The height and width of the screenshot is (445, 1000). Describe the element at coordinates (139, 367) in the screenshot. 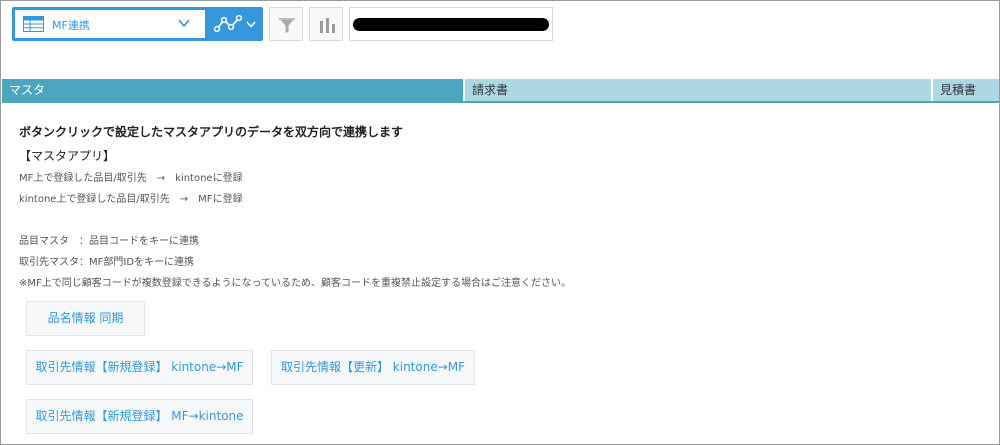

I see `client-new-to-mf-button: 取引先情報【新規登録】 kintone→MF` at that location.